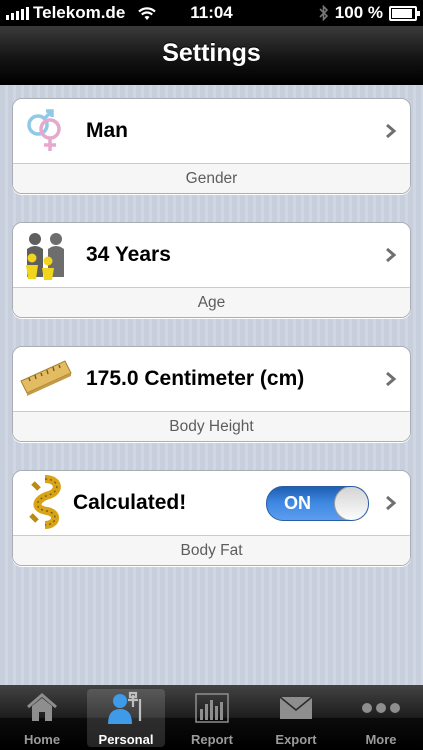  Describe the element at coordinates (381, 739) in the screenshot. I see `tab-label-more: More` at that location.